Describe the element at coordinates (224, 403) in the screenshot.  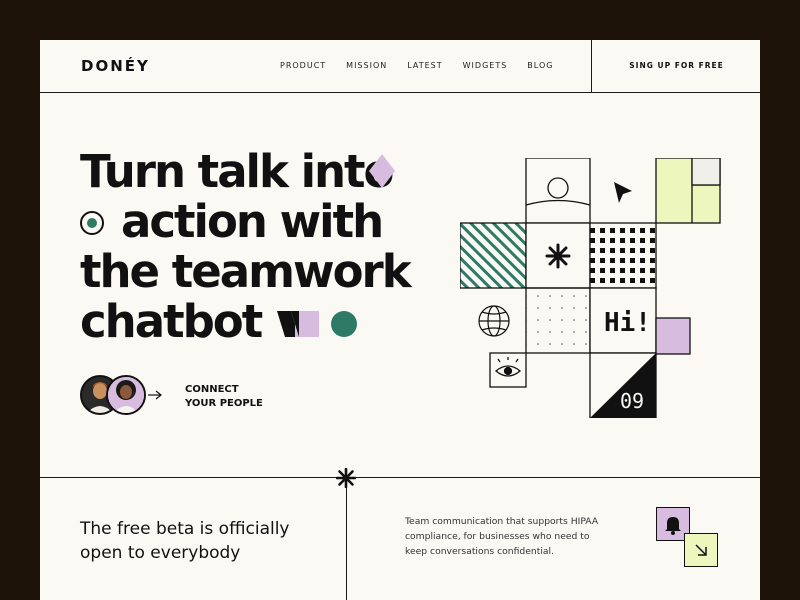
I see `connect-line-2: YOUR PEOPLE` at that location.